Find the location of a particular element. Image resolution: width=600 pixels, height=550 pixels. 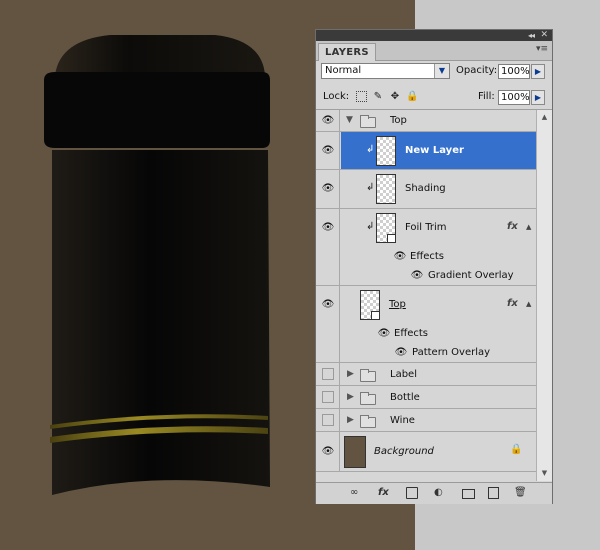

effects-row-top: 👁 Effects is located at coordinates (426, 334).